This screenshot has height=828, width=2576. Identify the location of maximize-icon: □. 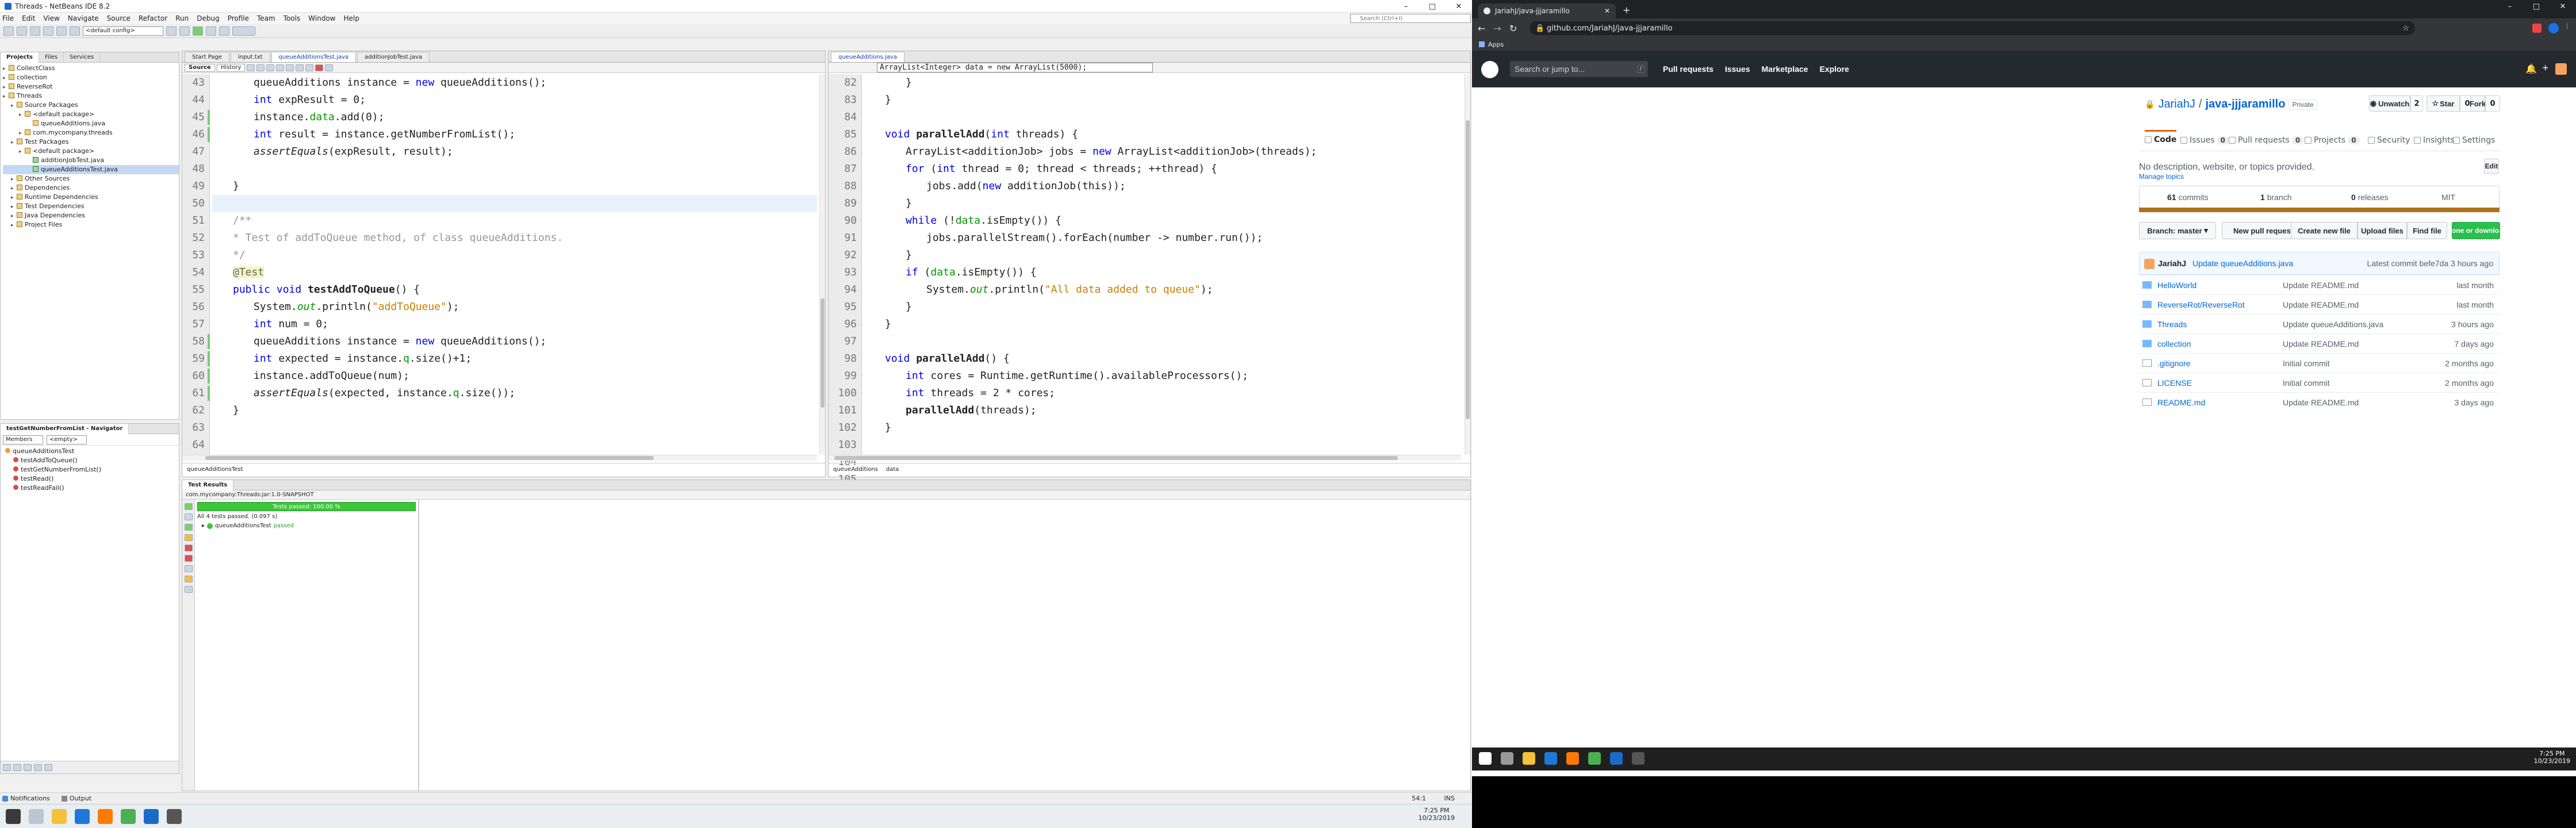
(2536, 6).